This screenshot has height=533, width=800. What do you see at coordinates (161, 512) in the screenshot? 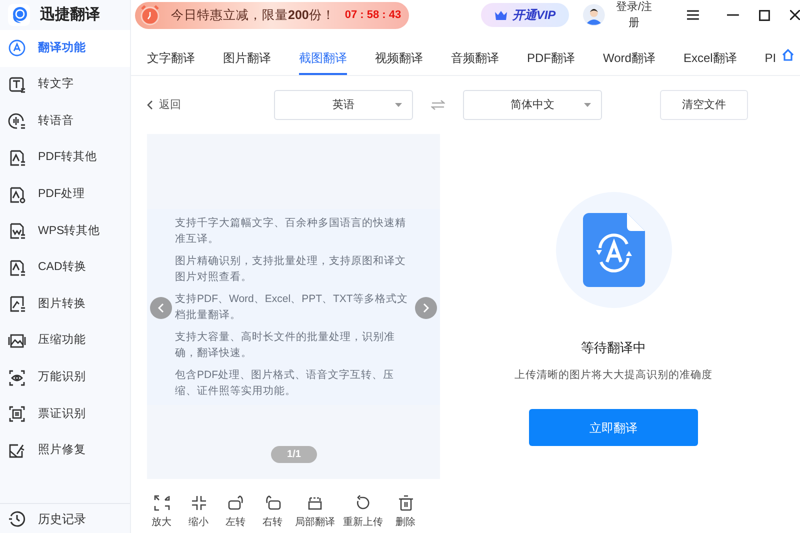
I see `image-tool-button: 放大` at bounding box center [161, 512].